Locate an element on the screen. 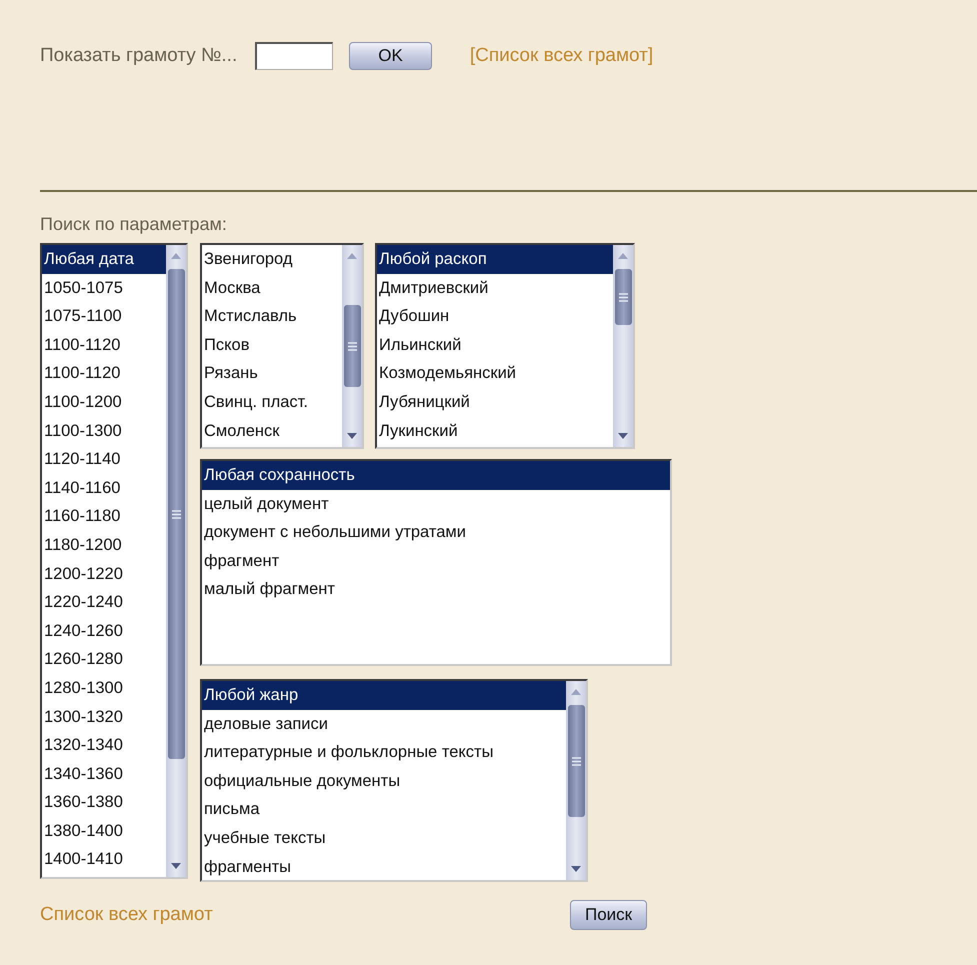 This screenshot has height=965, width=977. genre-listbox: Любой жанр деловые записи литературные и фольклорные тексты официальные документы письма учебные тексты фрагменты is located at coordinates (394, 780).